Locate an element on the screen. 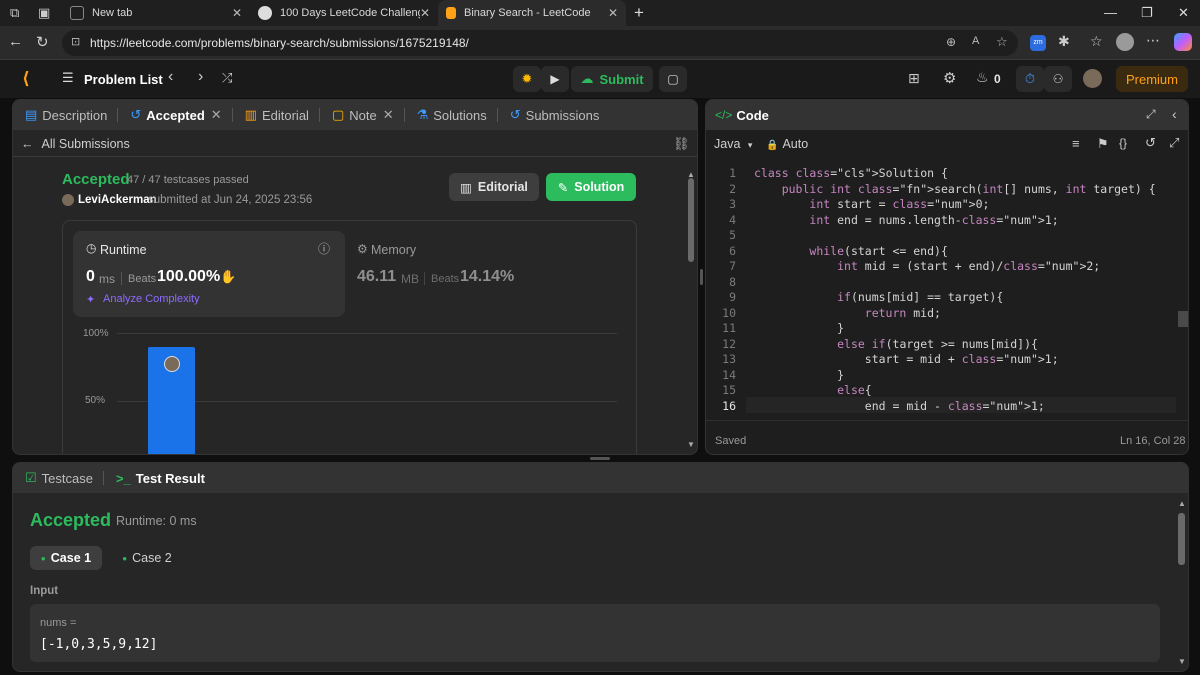 Image resolution: width=1200 pixels, height=675 pixels. case-2-tab: ● Case 2 is located at coordinates (147, 558).